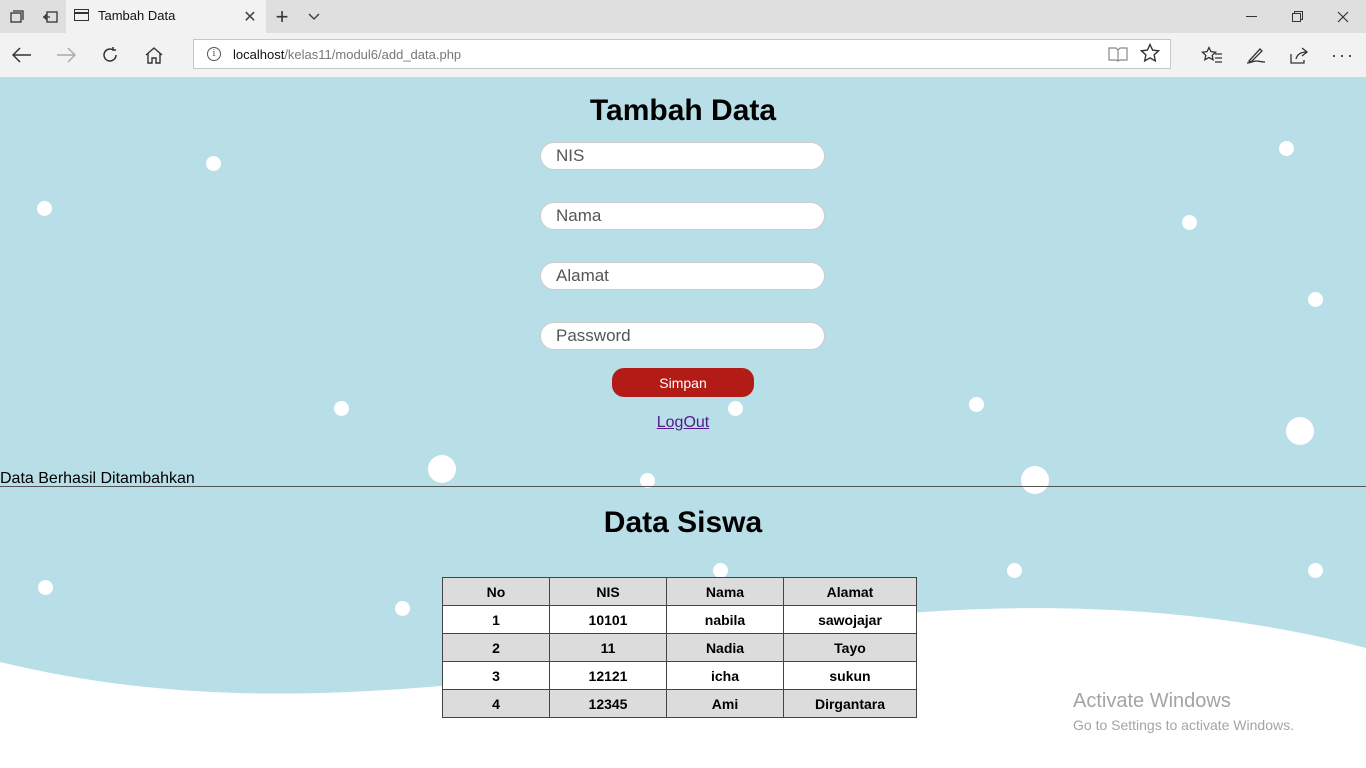 The image size is (1366, 768). What do you see at coordinates (1299, 55) in the screenshot?
I see `share-icon` at bounding box center [1299, 55].